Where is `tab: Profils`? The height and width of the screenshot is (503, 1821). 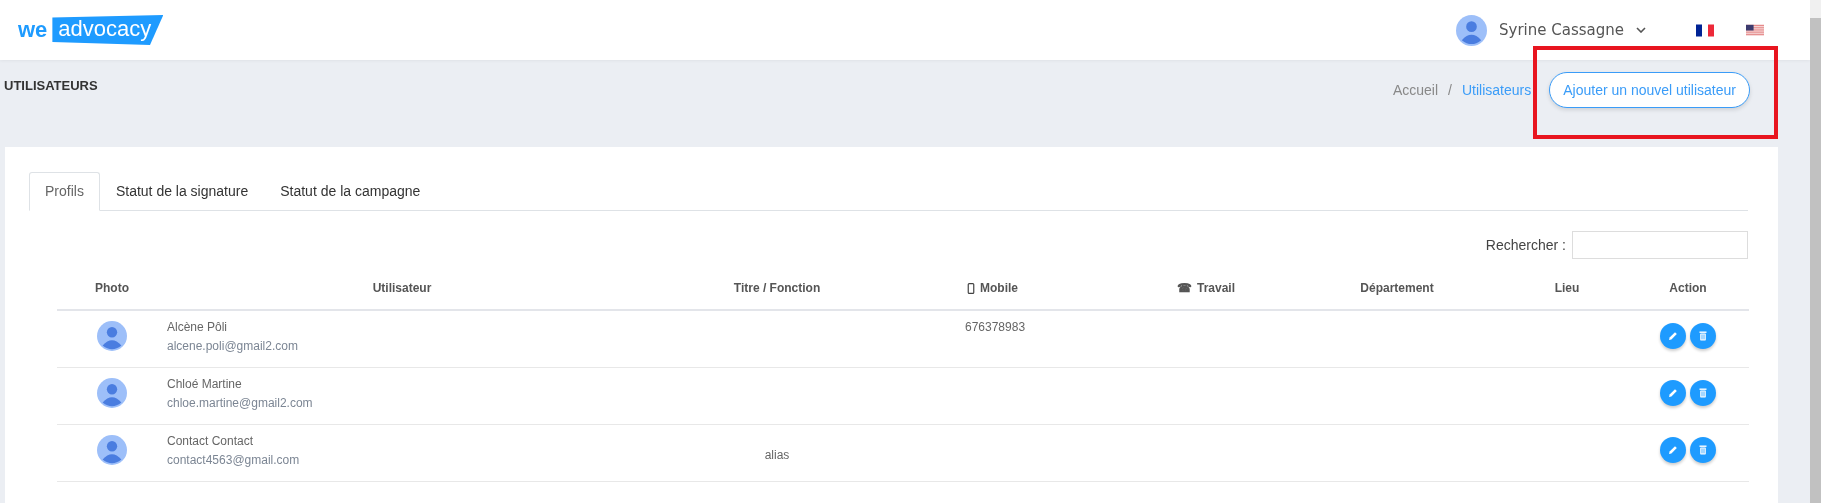
tab: Profils is located at coordinates (64, 191).